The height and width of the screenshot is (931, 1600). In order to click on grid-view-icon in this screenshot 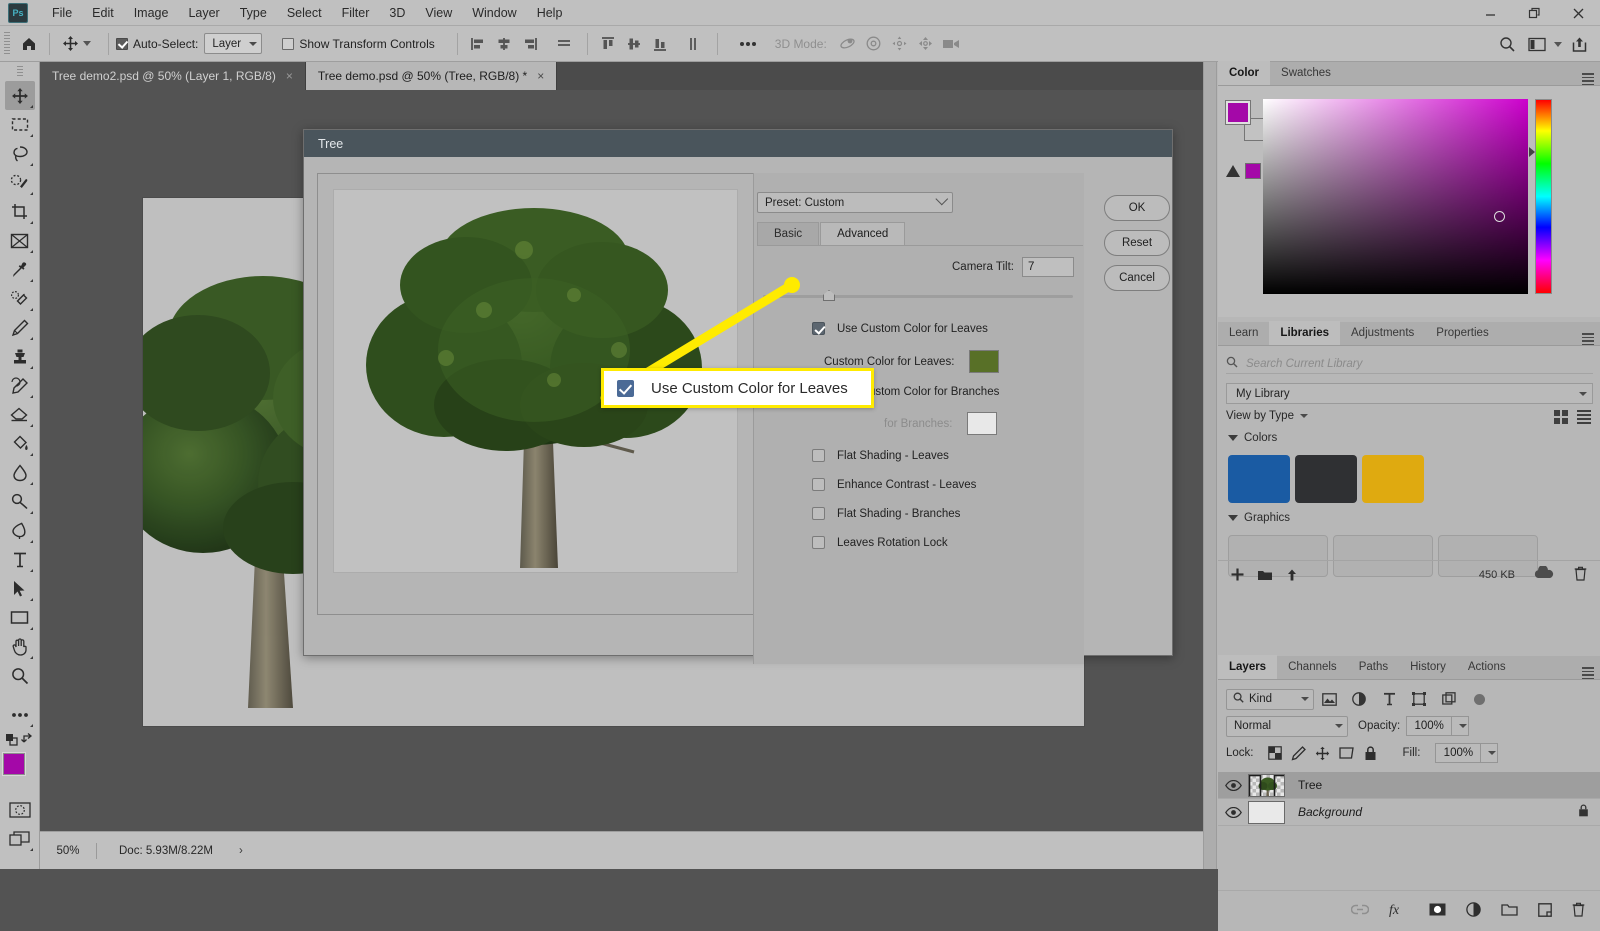, I will do `click(1561, 417)`.